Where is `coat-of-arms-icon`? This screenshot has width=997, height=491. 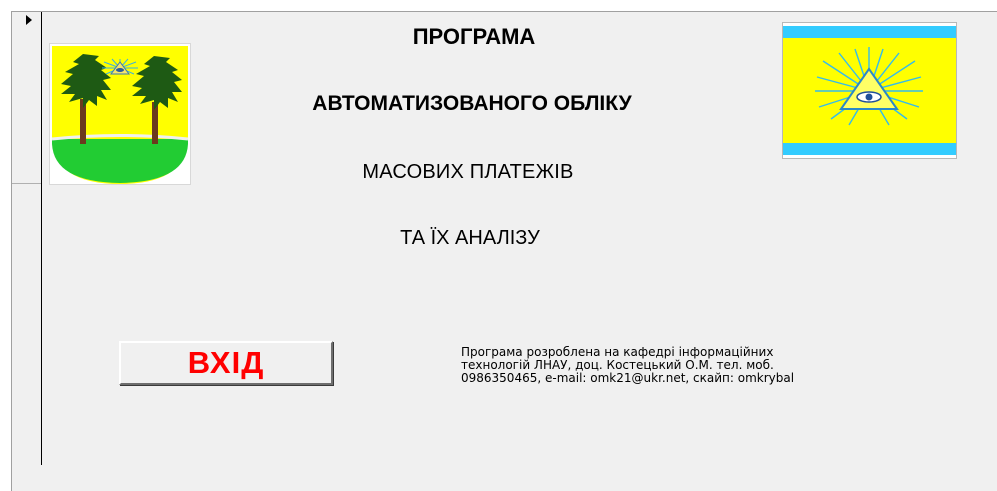
coat-of-arms-icon is located at coordinates (120, 114).